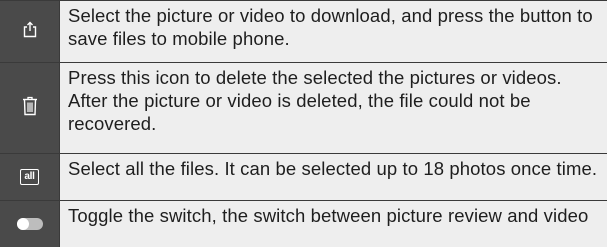  I want to click on icon-cell: all, so click(30, 177).